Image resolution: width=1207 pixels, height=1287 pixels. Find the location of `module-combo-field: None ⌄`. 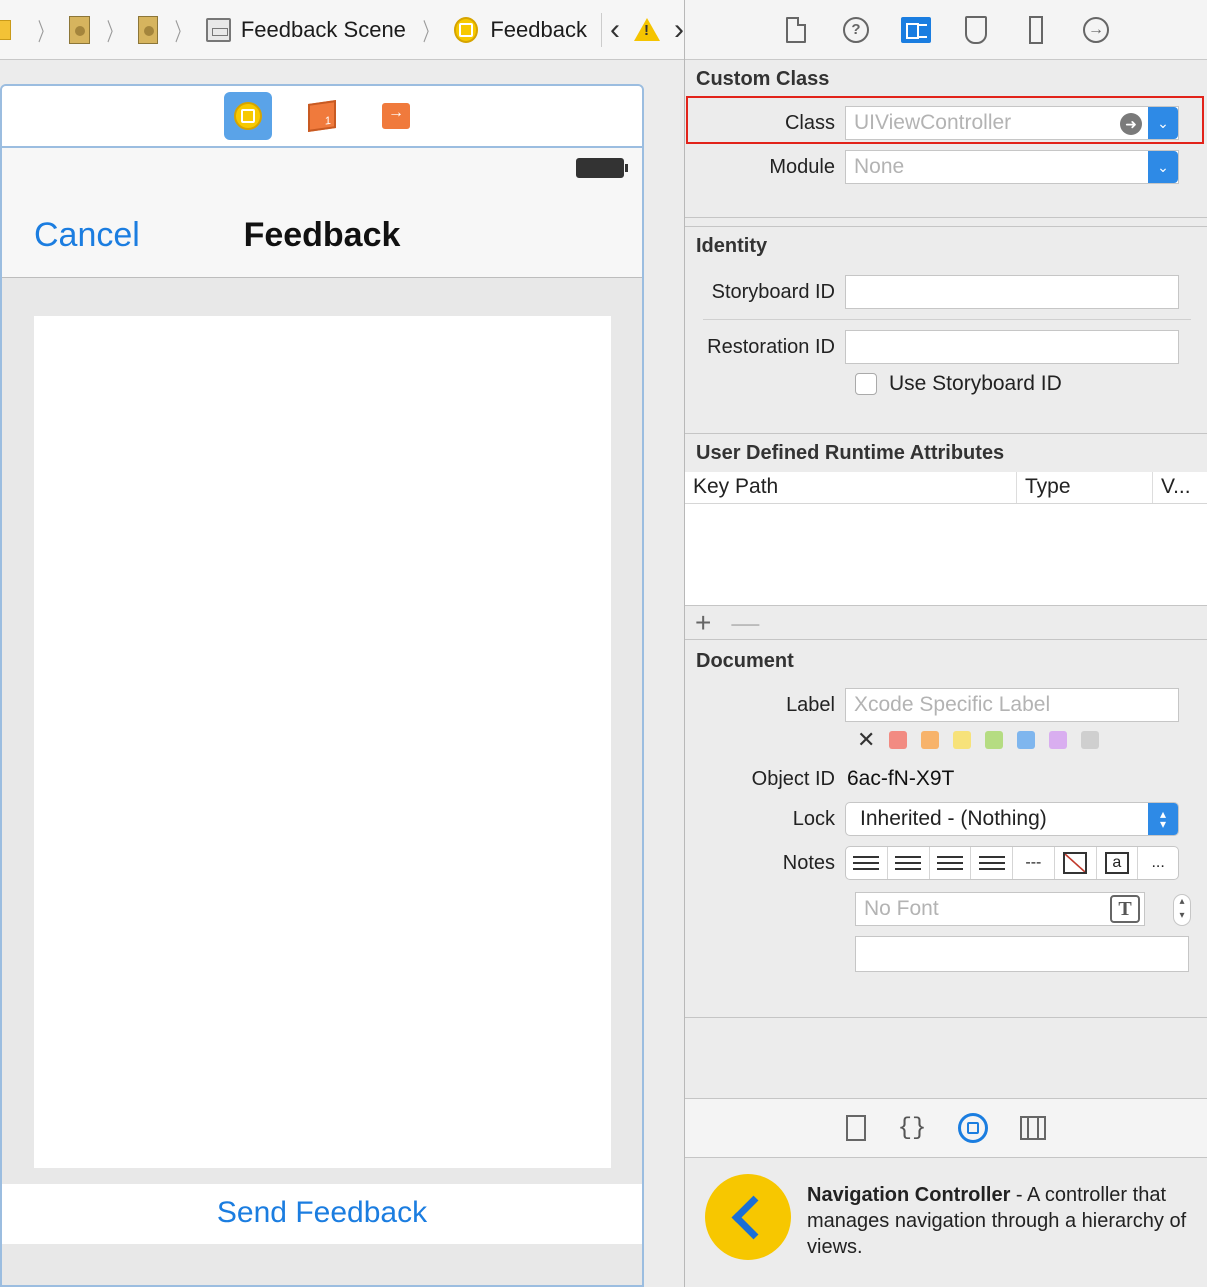

module-combo-field: None ⌄ is located at coordinates (1012, 167).